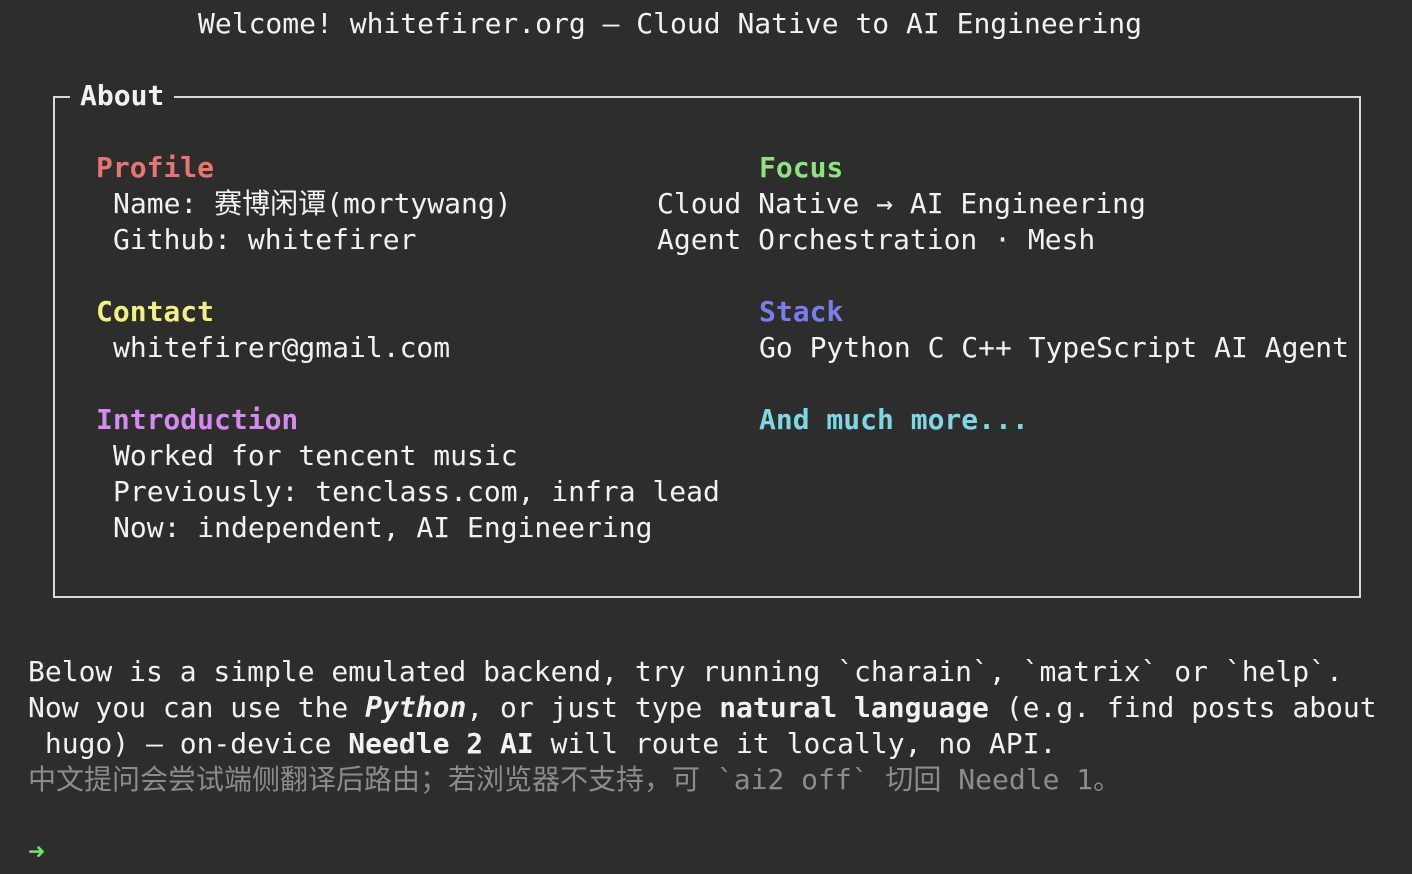 Image resolution: width=1412 pixels, height=874 pixels. Describe the element at coordinates (383, 527) in the screenshot. I see `introduction-line-3: Now: independent, AI Engineering` at that location.